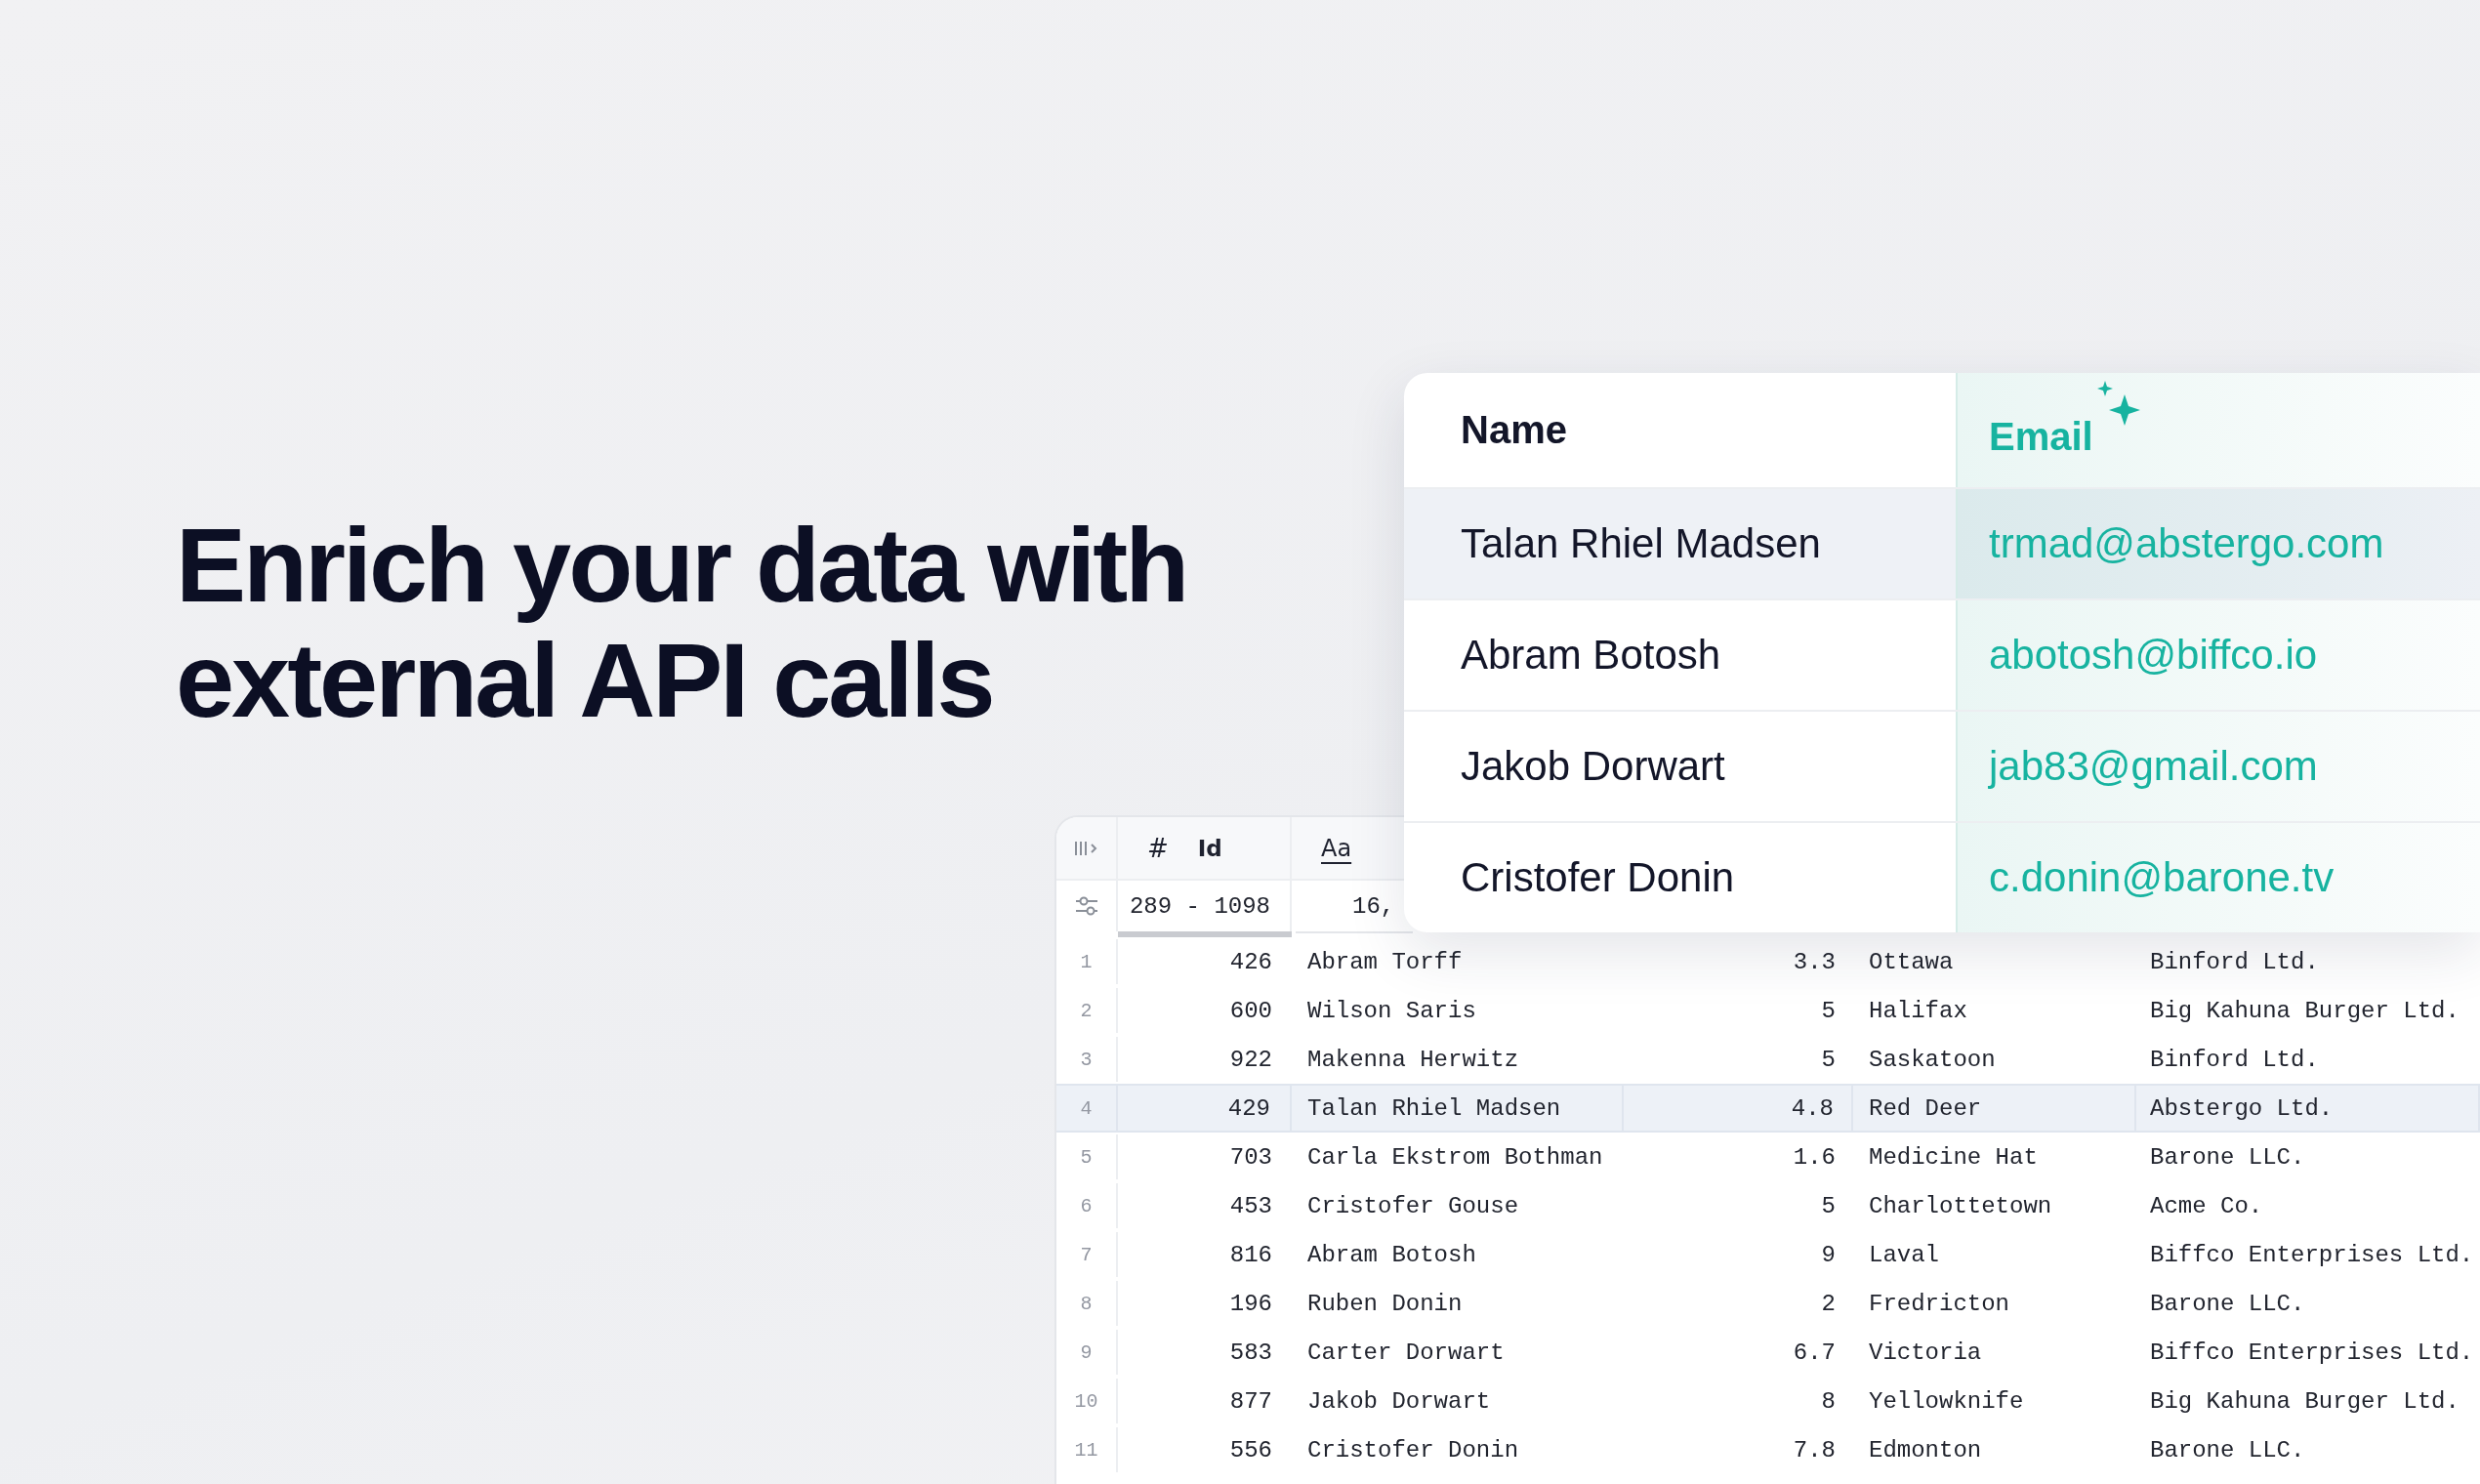 This screenshot has height=1484, width=2480. What do you see at coordinates (1812, 1108) in the screenshot?
I see `table-cell: 4.8` at bounding box center [1812, 1108].